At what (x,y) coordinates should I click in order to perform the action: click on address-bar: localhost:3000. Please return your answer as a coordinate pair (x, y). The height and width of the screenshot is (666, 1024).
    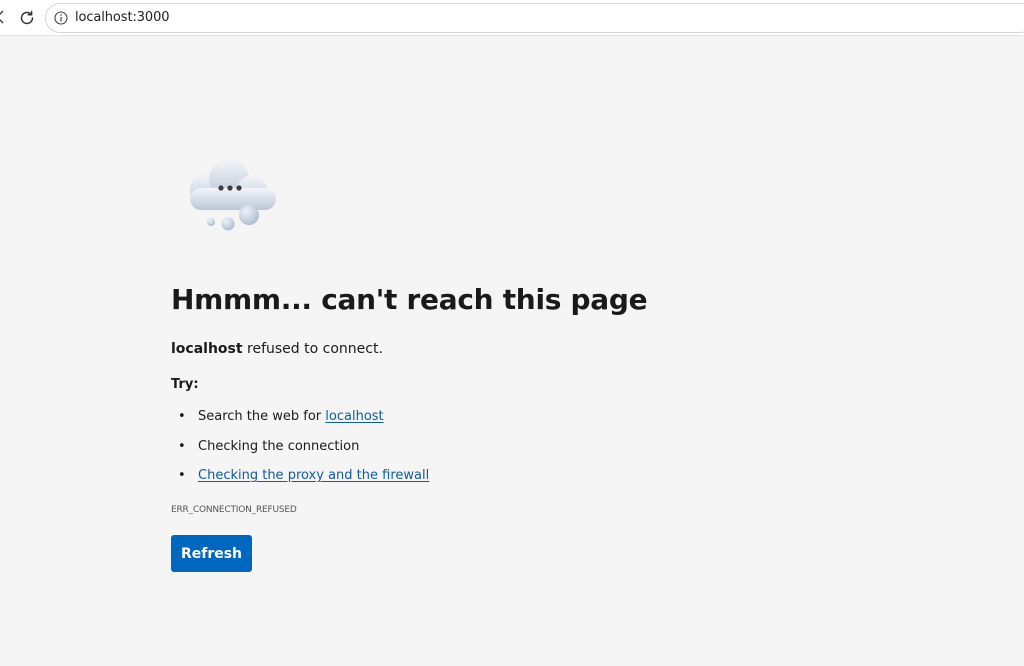
    Looking at the image, I should click on (534, 18).